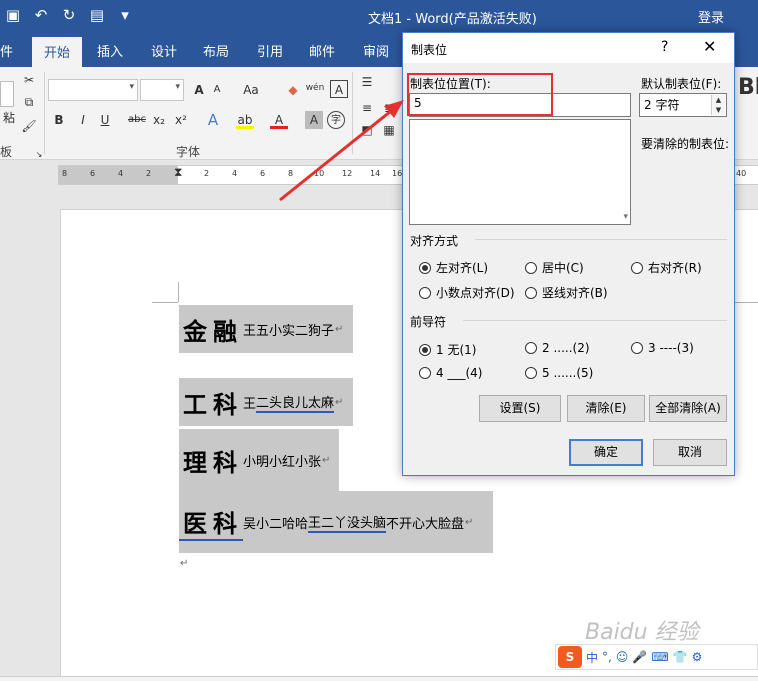 This screenshot has width=758, height=681. What do you see at coordinates (266, 402) in the screenshot?
I see `document-line: 工科 王 二头良儿太麻 ↵` at bounding box center [266, 402].